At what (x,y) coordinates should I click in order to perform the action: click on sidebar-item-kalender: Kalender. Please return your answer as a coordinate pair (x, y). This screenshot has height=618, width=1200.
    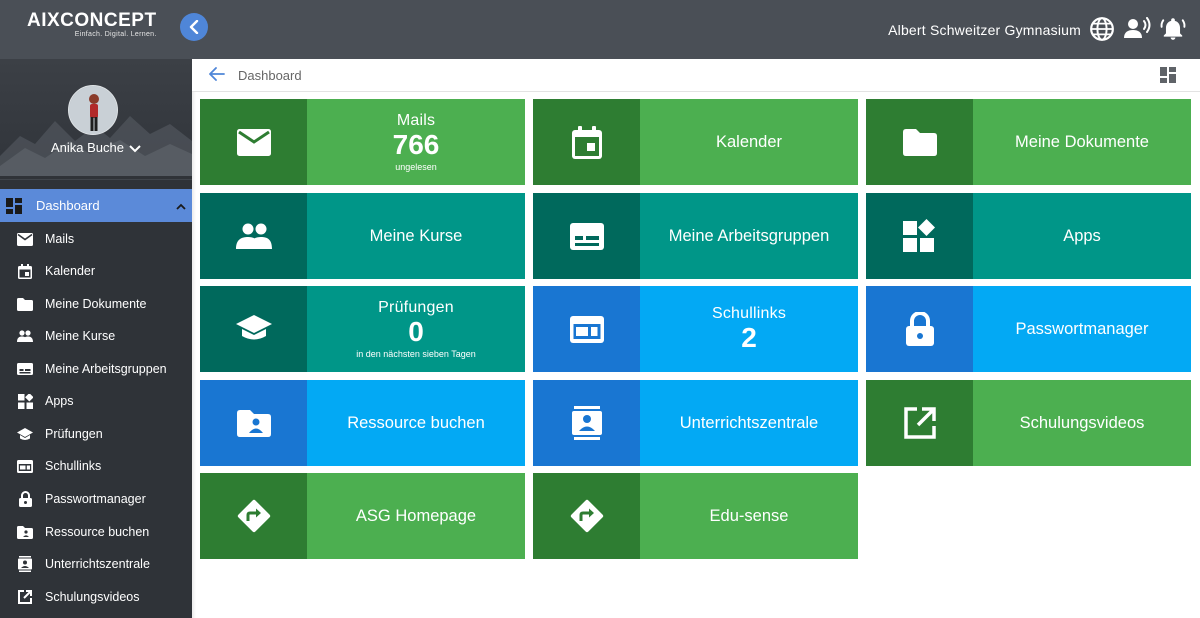
    Looking at the image, I should click on (96, 271).